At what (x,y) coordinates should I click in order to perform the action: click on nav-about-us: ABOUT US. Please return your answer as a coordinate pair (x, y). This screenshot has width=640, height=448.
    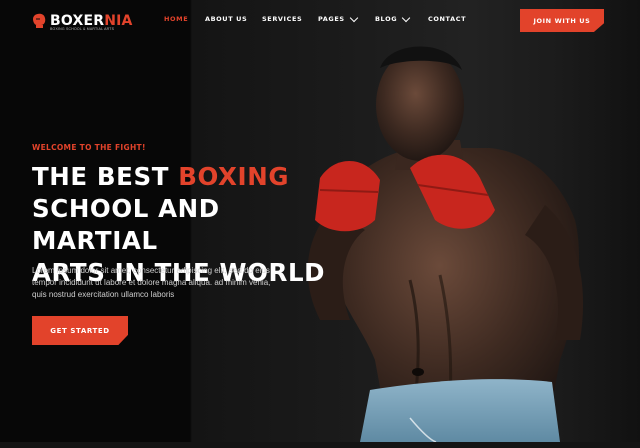
    Looking at the image, I should click on (233, 19).